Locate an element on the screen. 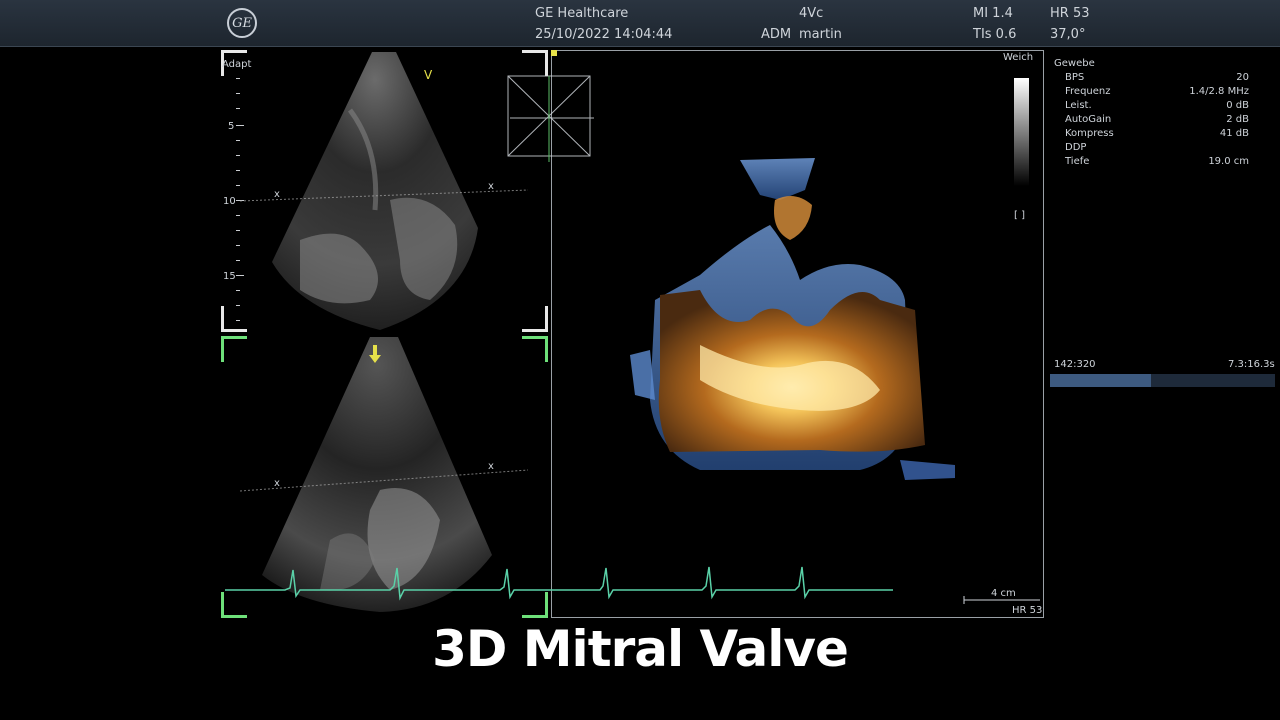 The width and height of the screenshot is (1280, 720). param-key: Tiefe is located at coordinates (1077, 161).